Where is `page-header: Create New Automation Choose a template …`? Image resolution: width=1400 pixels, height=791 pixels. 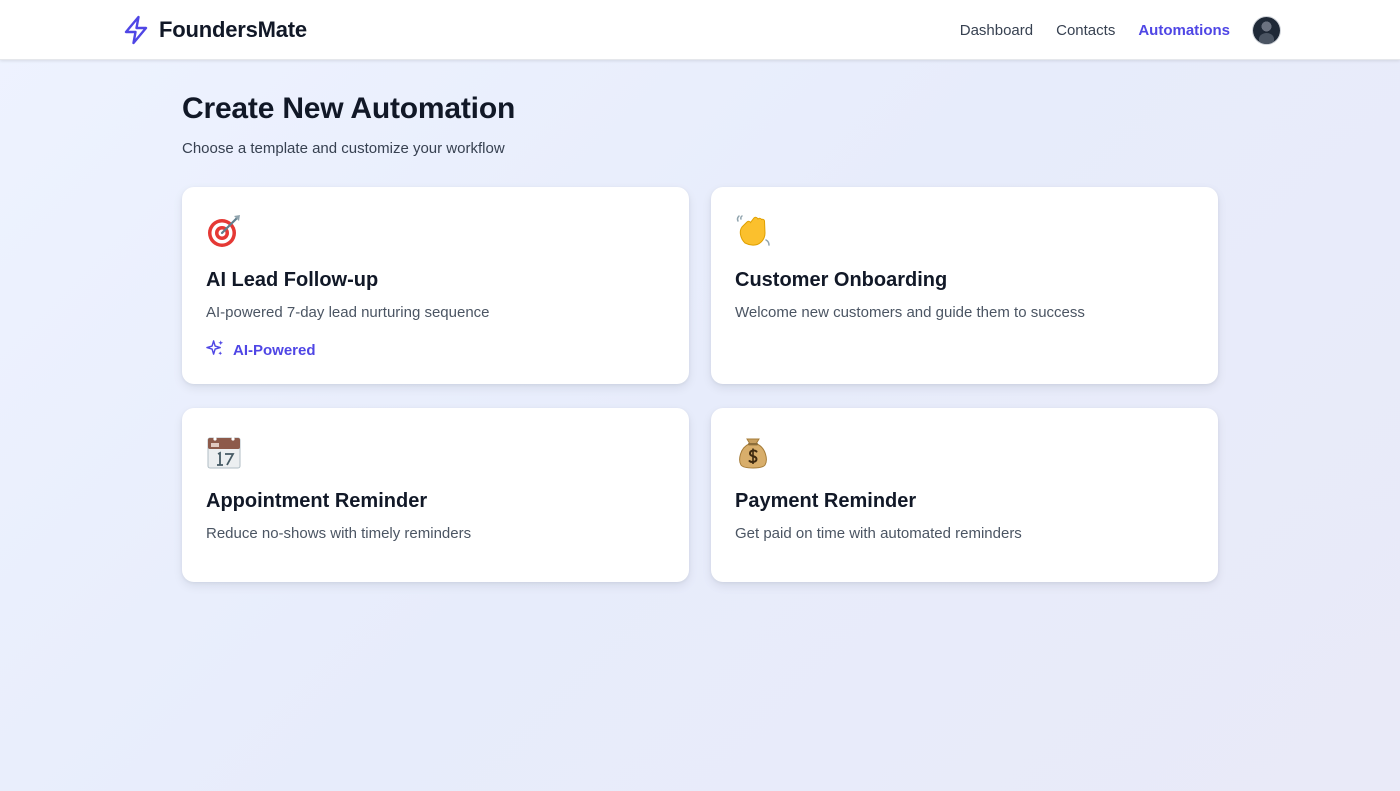 page-header: Create New Automation Choose a template … is located at coordinates (348, 124).